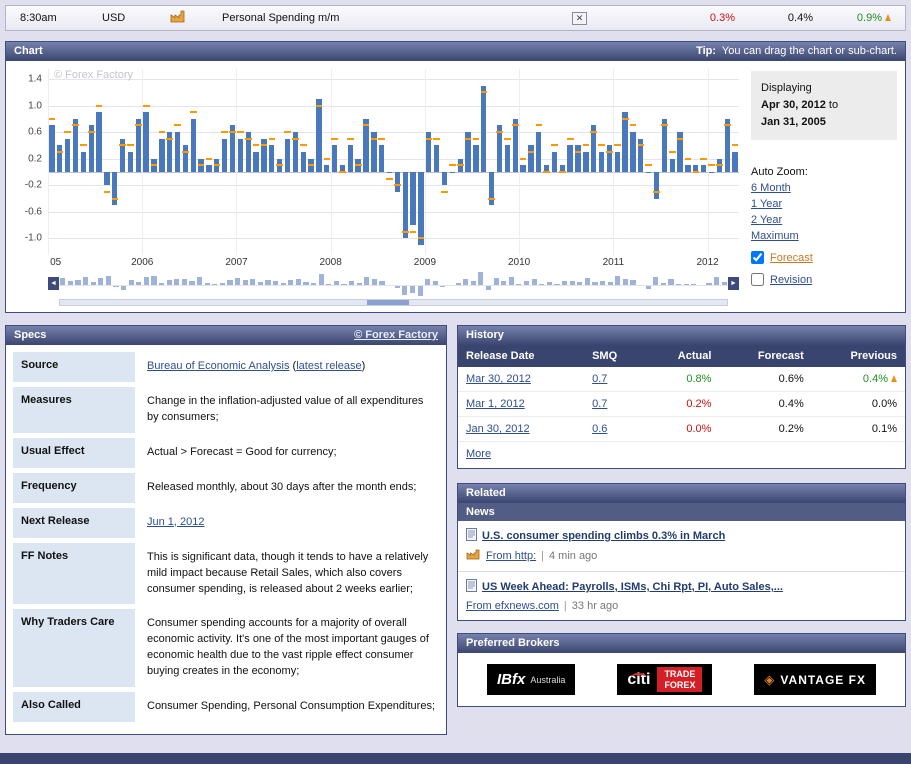 The height and width of the screenshot is (764, 911). I want to click on chart-scrollbar-track, so click(393, 302).